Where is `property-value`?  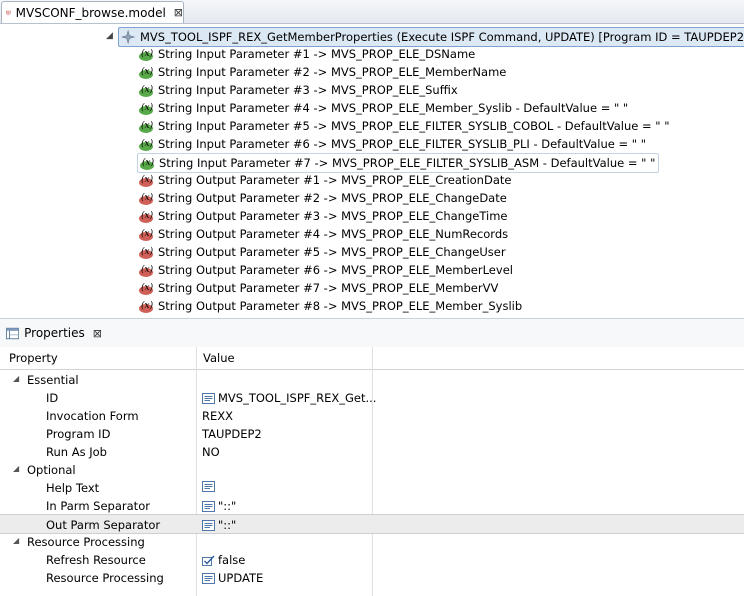 property-value is located at coordinates (210, 486).